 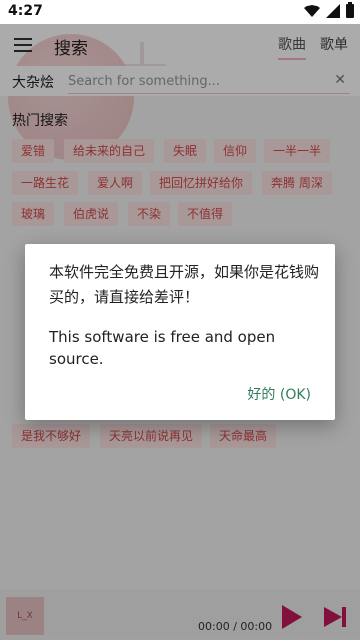 I want to click on dialog-message-chinese: 本软件完全免费且开源，如果你是花钱购买的，请直接给差评！, so click(x=184, y=284).